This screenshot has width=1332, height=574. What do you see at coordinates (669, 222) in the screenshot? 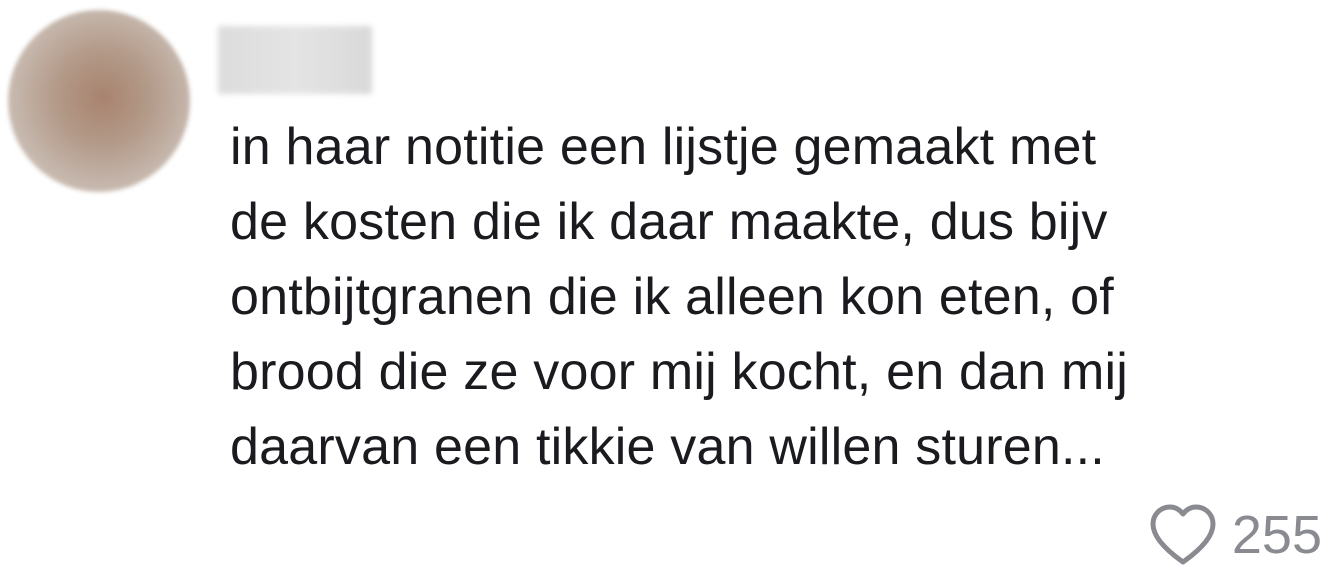
I see `comment-text-line: de kosten die ik daar maakte, dus bijv` at bounding box center [669, 222].